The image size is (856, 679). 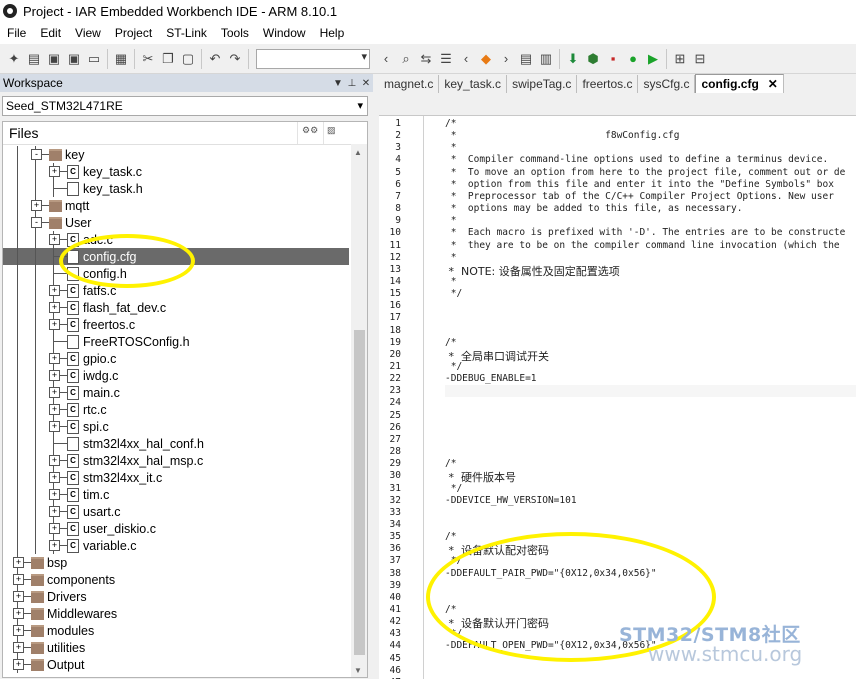 I want to click on tree-folder-item: bsp, so click(x=176, y=562).